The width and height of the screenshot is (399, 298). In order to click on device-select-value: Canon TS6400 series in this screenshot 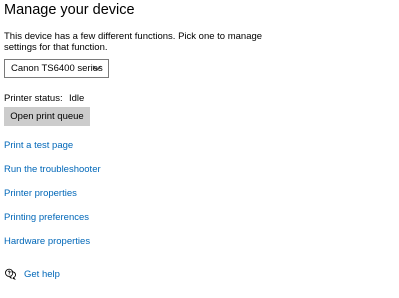, I will do `click(57, 68)`.